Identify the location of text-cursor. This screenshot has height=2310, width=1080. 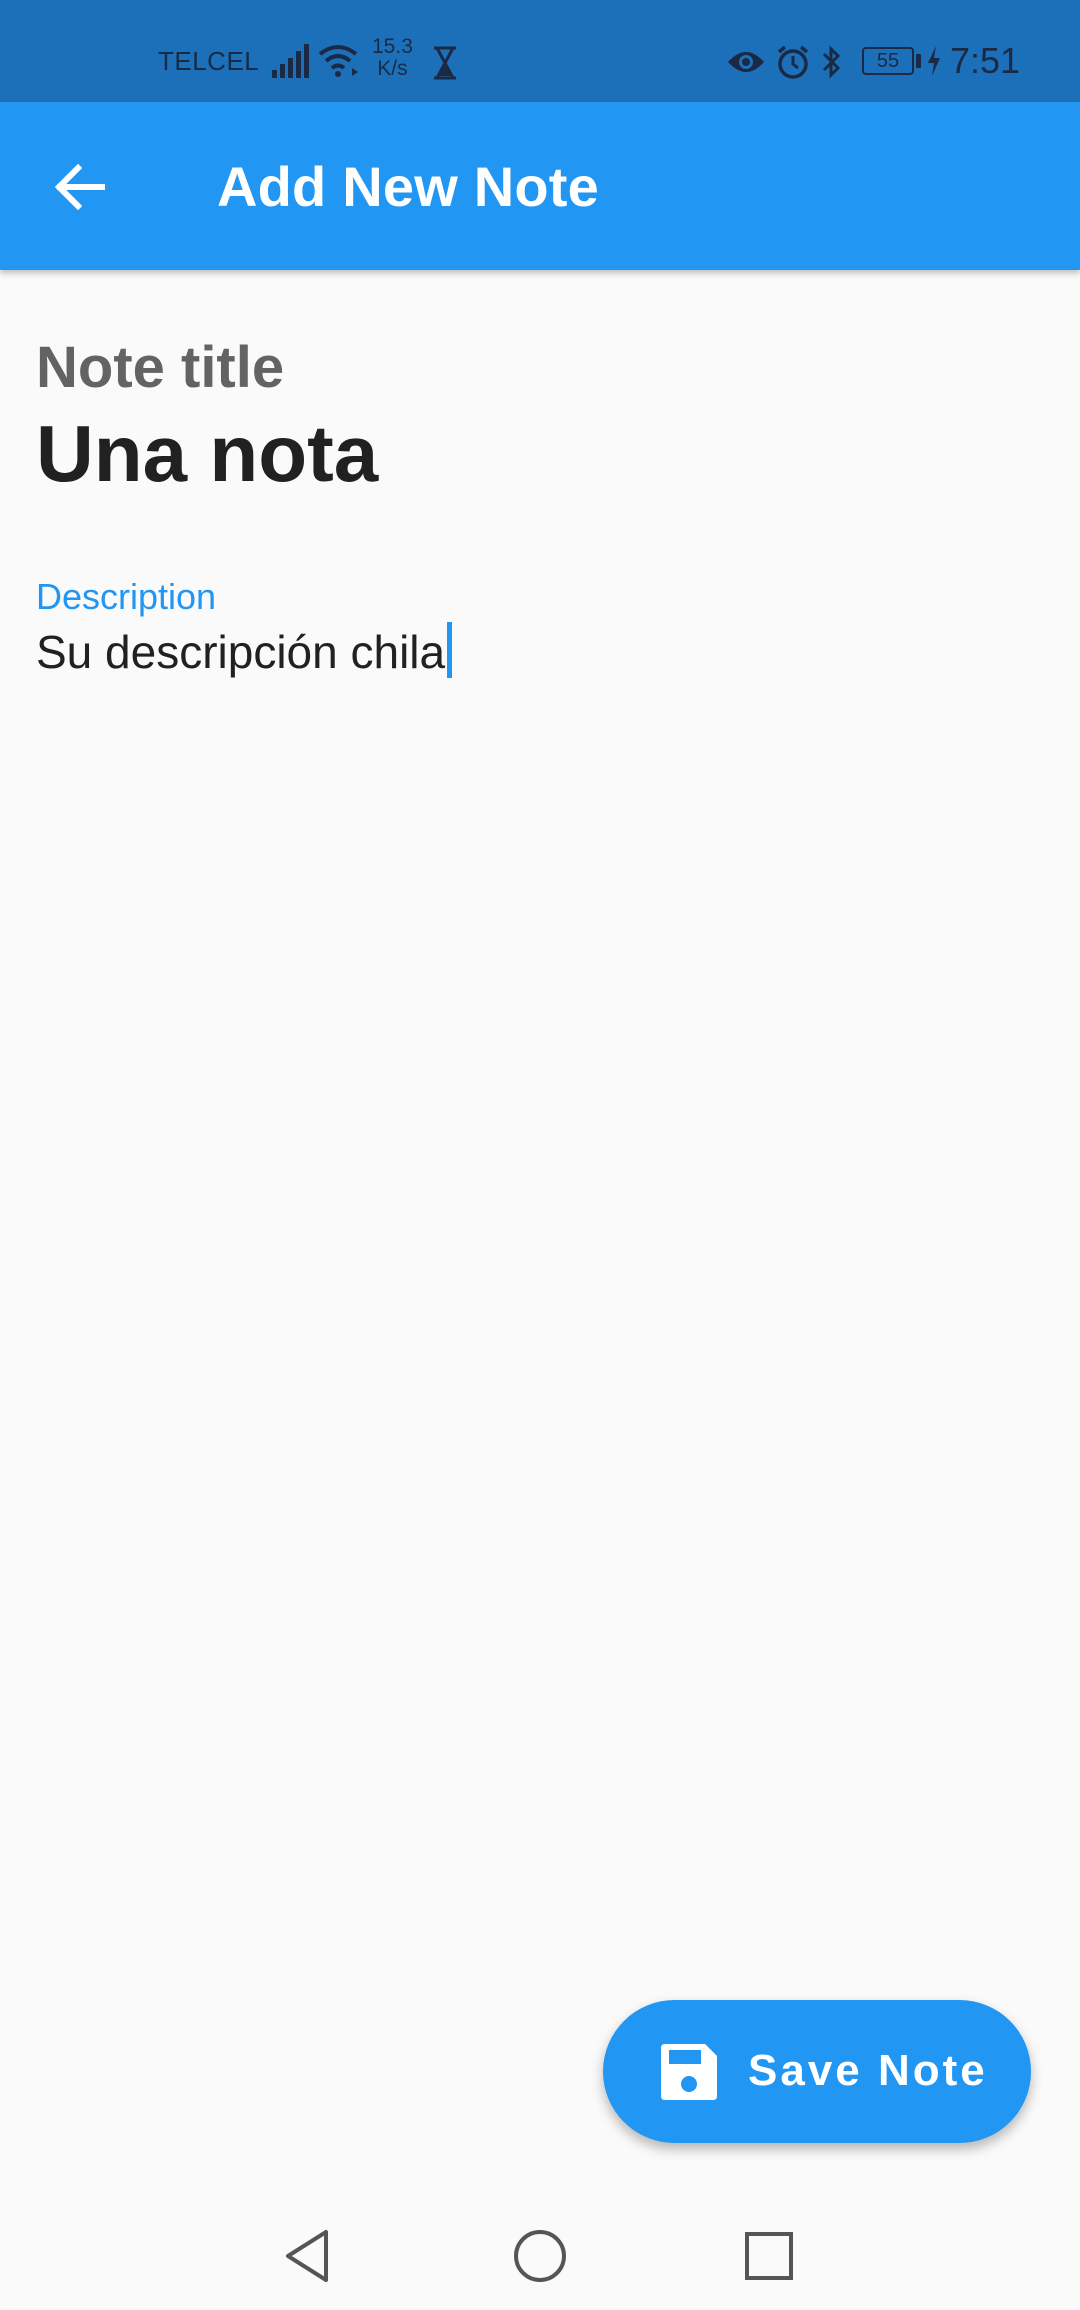
(450, 650).